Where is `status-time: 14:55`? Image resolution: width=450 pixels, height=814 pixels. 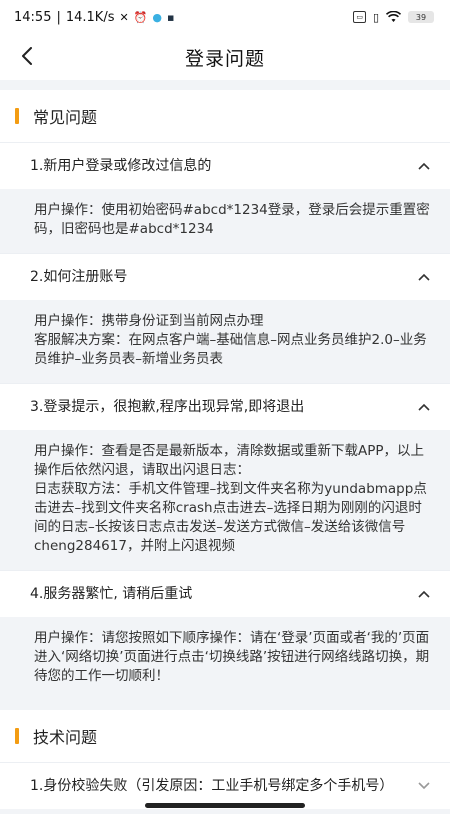 status-time: 14:55 is located at coordinates (33, 17).